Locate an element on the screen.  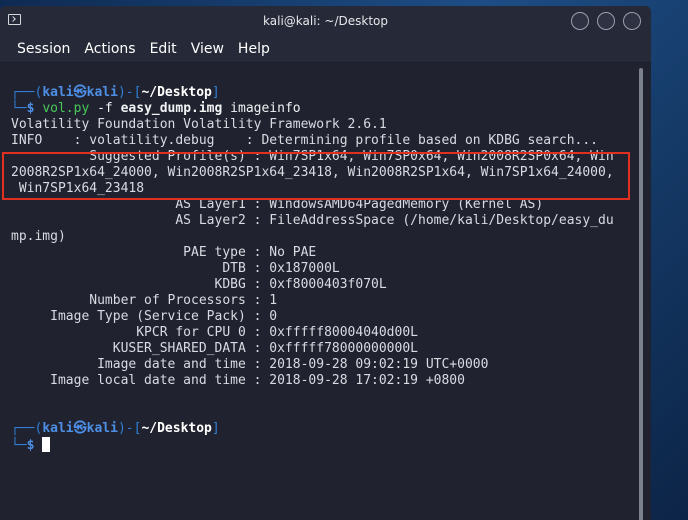
output-line: Win7SP1x64_23418 is located at coordinates (78, 188).